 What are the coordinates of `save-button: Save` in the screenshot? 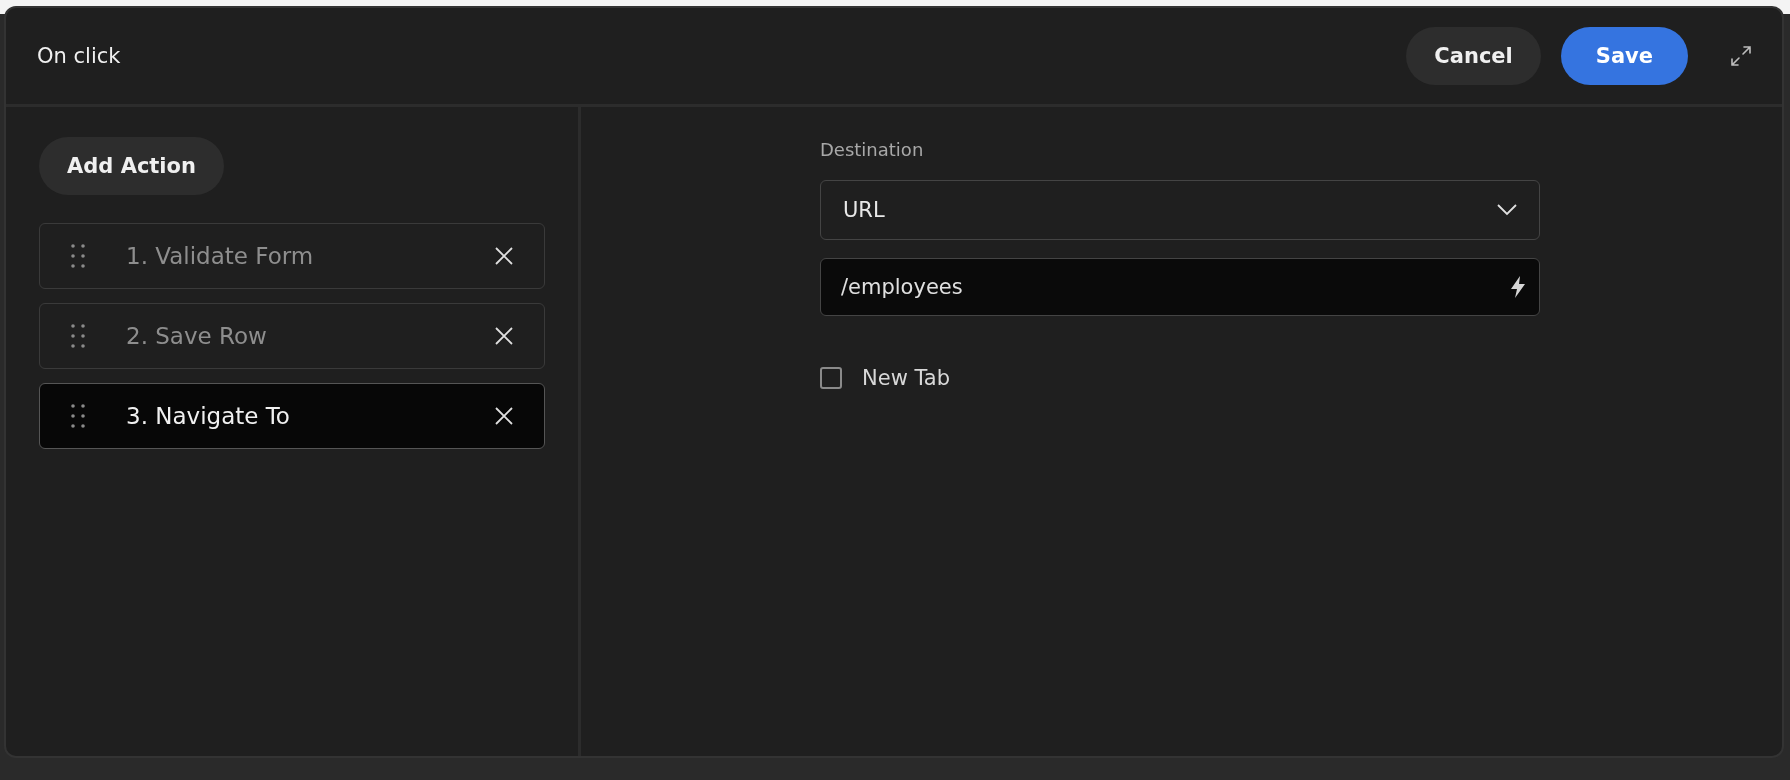 It's located at (1624, 56).